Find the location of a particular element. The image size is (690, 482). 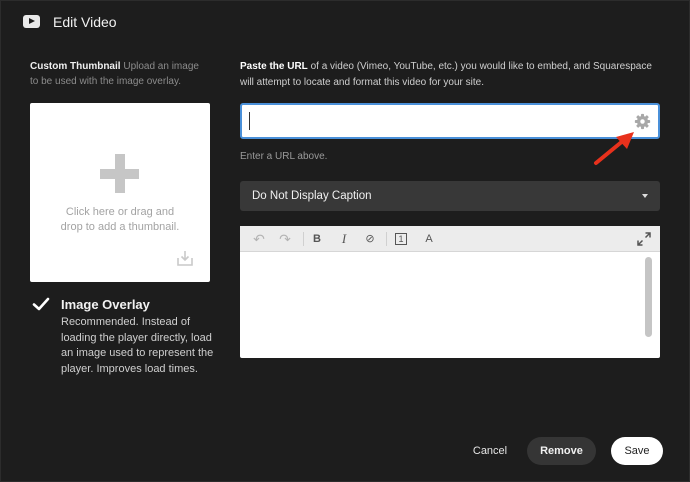

clear-format-icon: A is located at coordinates (429, 239).